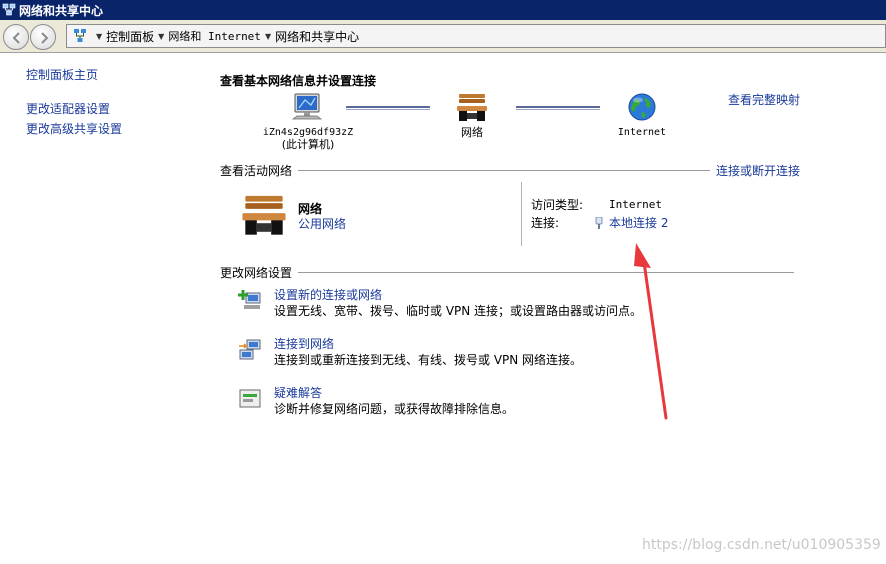  I want to click on new-connection-icon, so click(249, 299).